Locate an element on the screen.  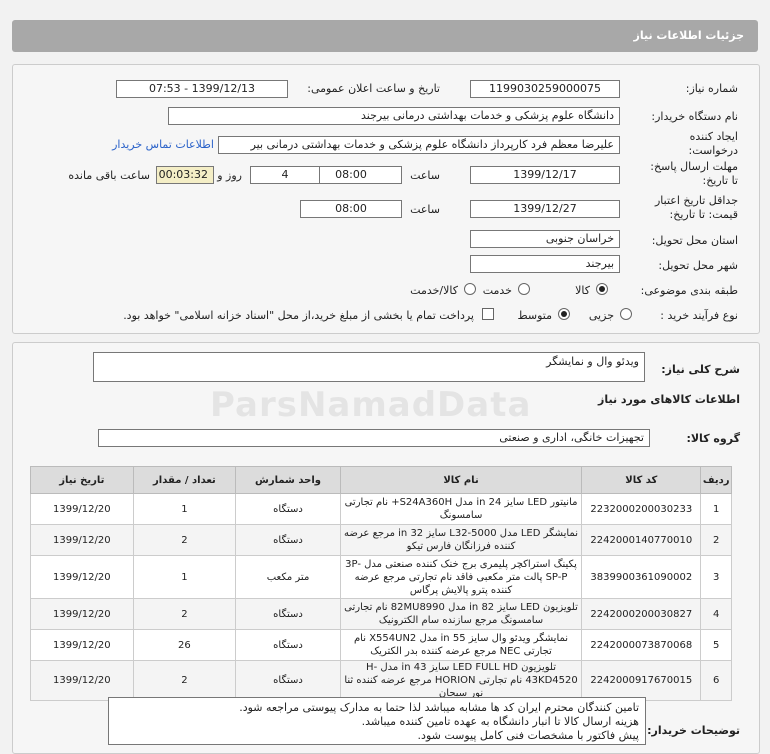
cell-code: 2242000200030827 is located at coordinates (641, 614).